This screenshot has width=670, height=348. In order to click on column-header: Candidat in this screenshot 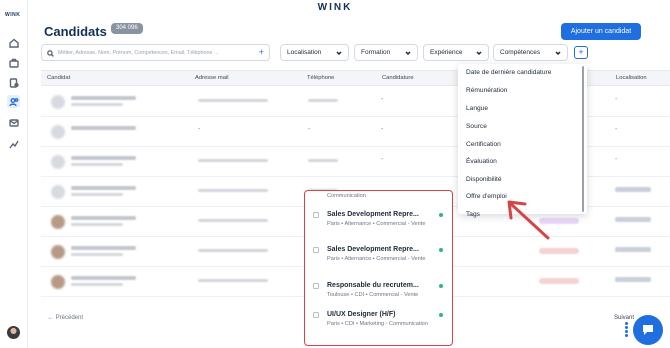, I will do `click(58, 78)`.